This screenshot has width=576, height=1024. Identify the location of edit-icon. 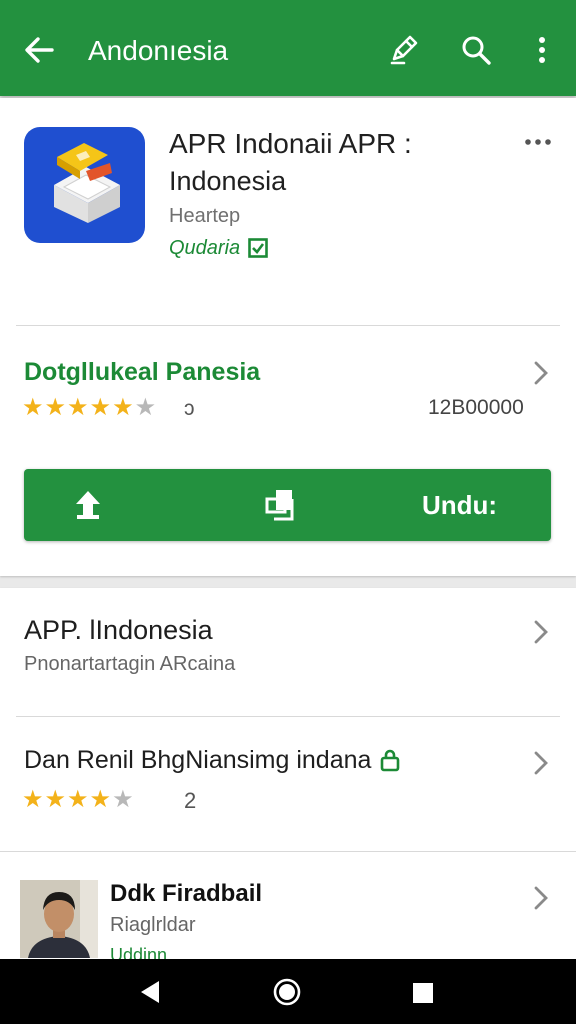
(404, 50).